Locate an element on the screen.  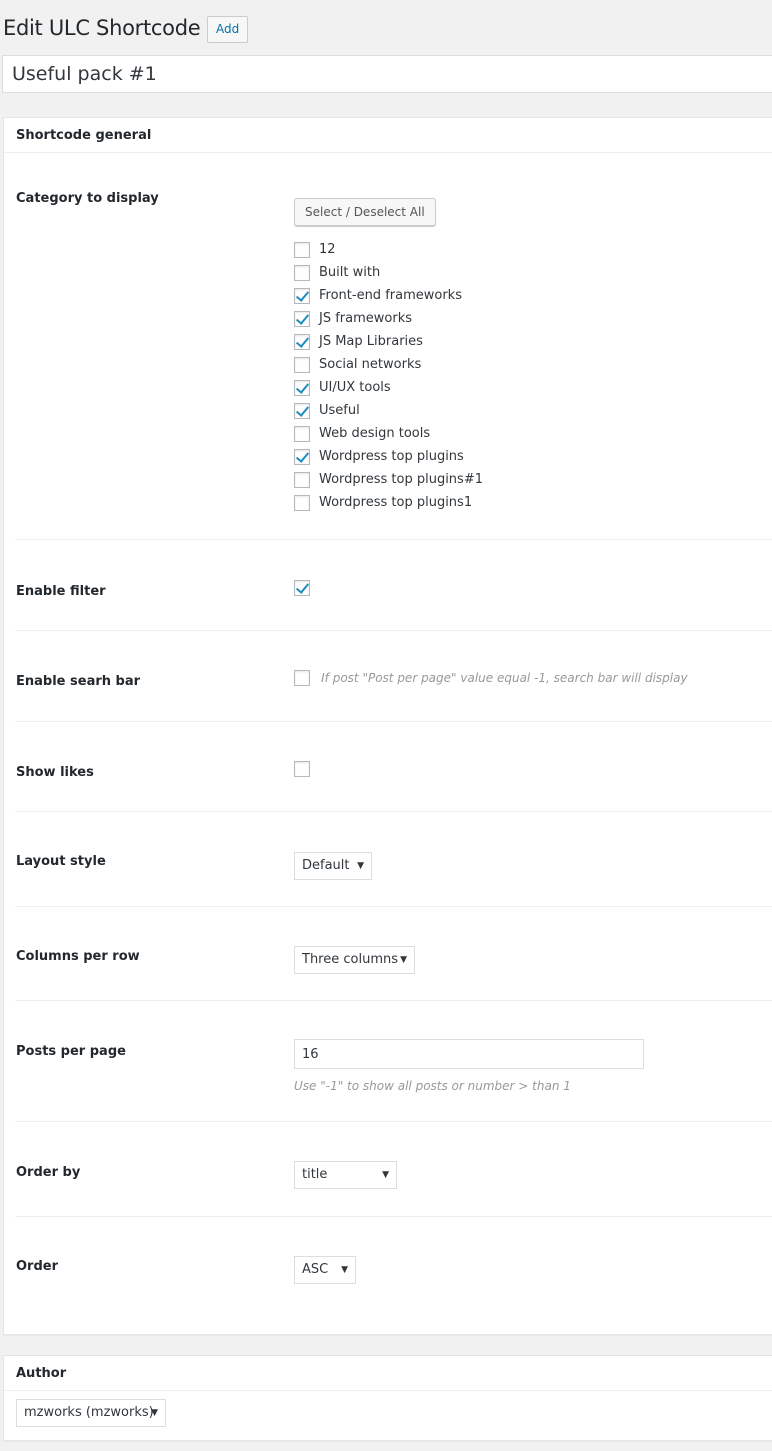
category-item: Wordpress top plugins#1 is located at coordinates (388, 479).